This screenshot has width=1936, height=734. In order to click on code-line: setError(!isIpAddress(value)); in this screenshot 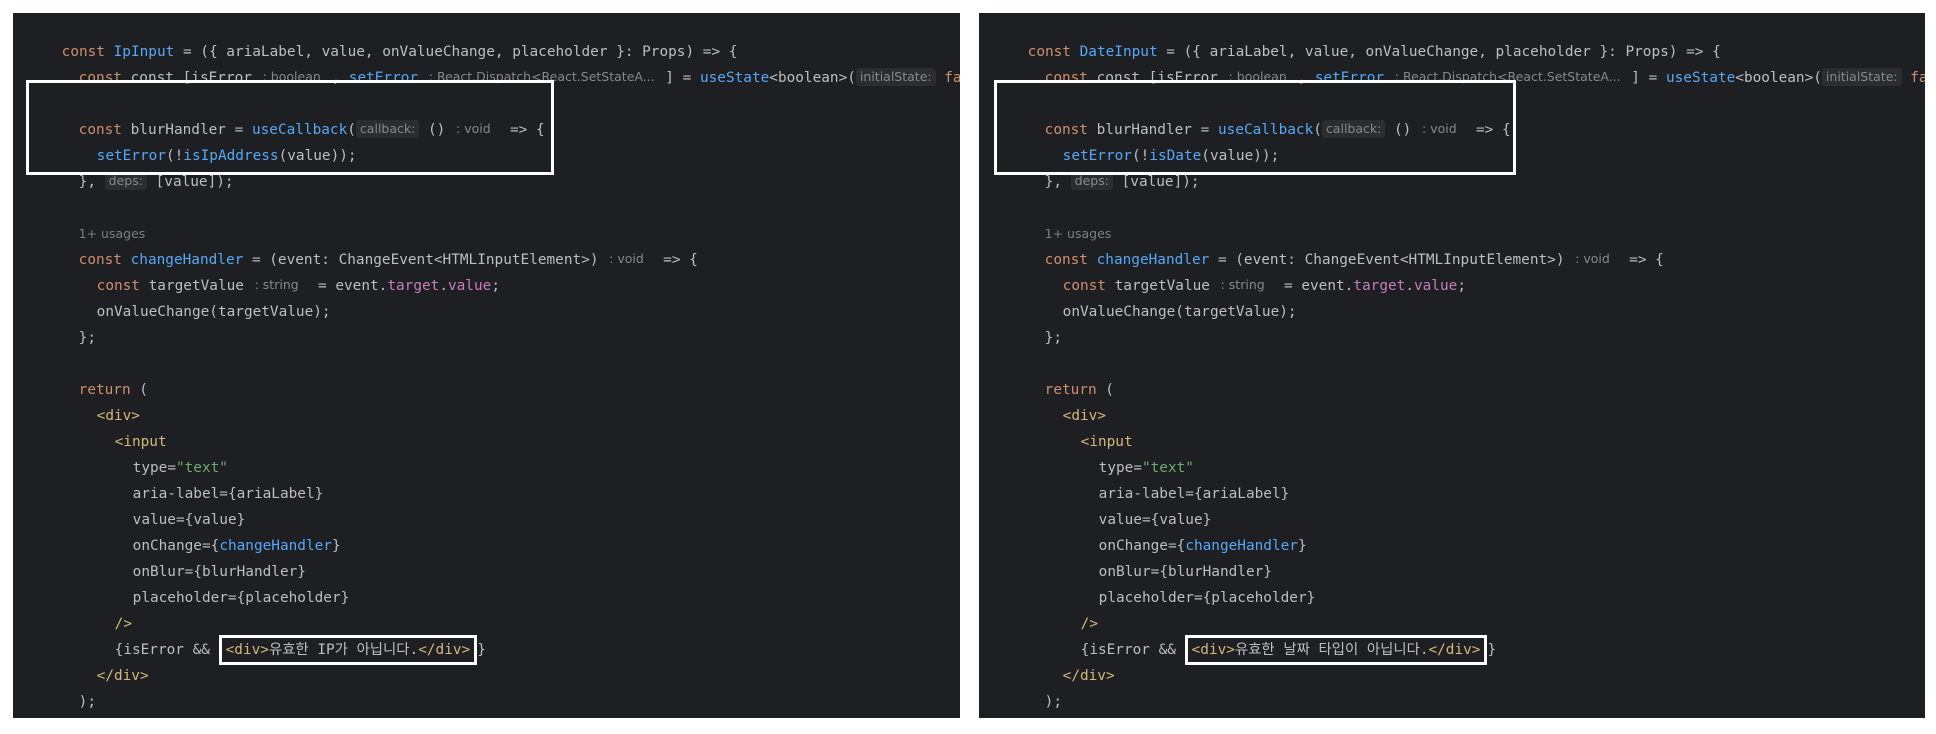, I will do `click(209, 140)`.